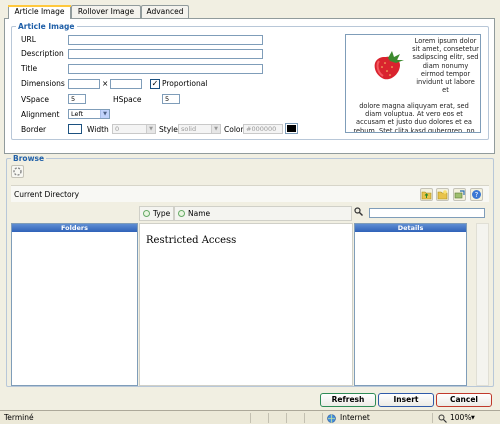 This screenshot has height=424, width=500. Describe the element at coordinates (410, 304) in the screenshot. I see `details-panel` at that location.